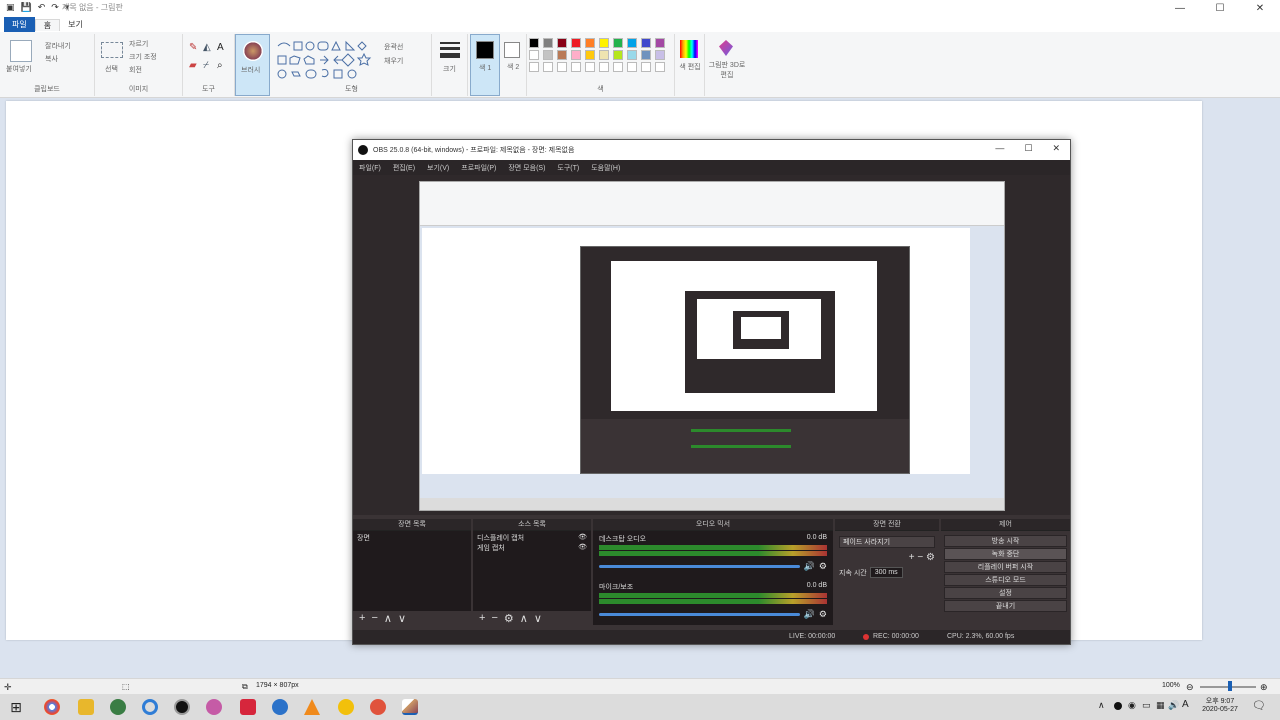 This screenshot has width=1280, height=720. What do you see at coordinates (410, 707) in the screenshot?
I see `paint-taskbar-icon` at bounding box center [410, 707].